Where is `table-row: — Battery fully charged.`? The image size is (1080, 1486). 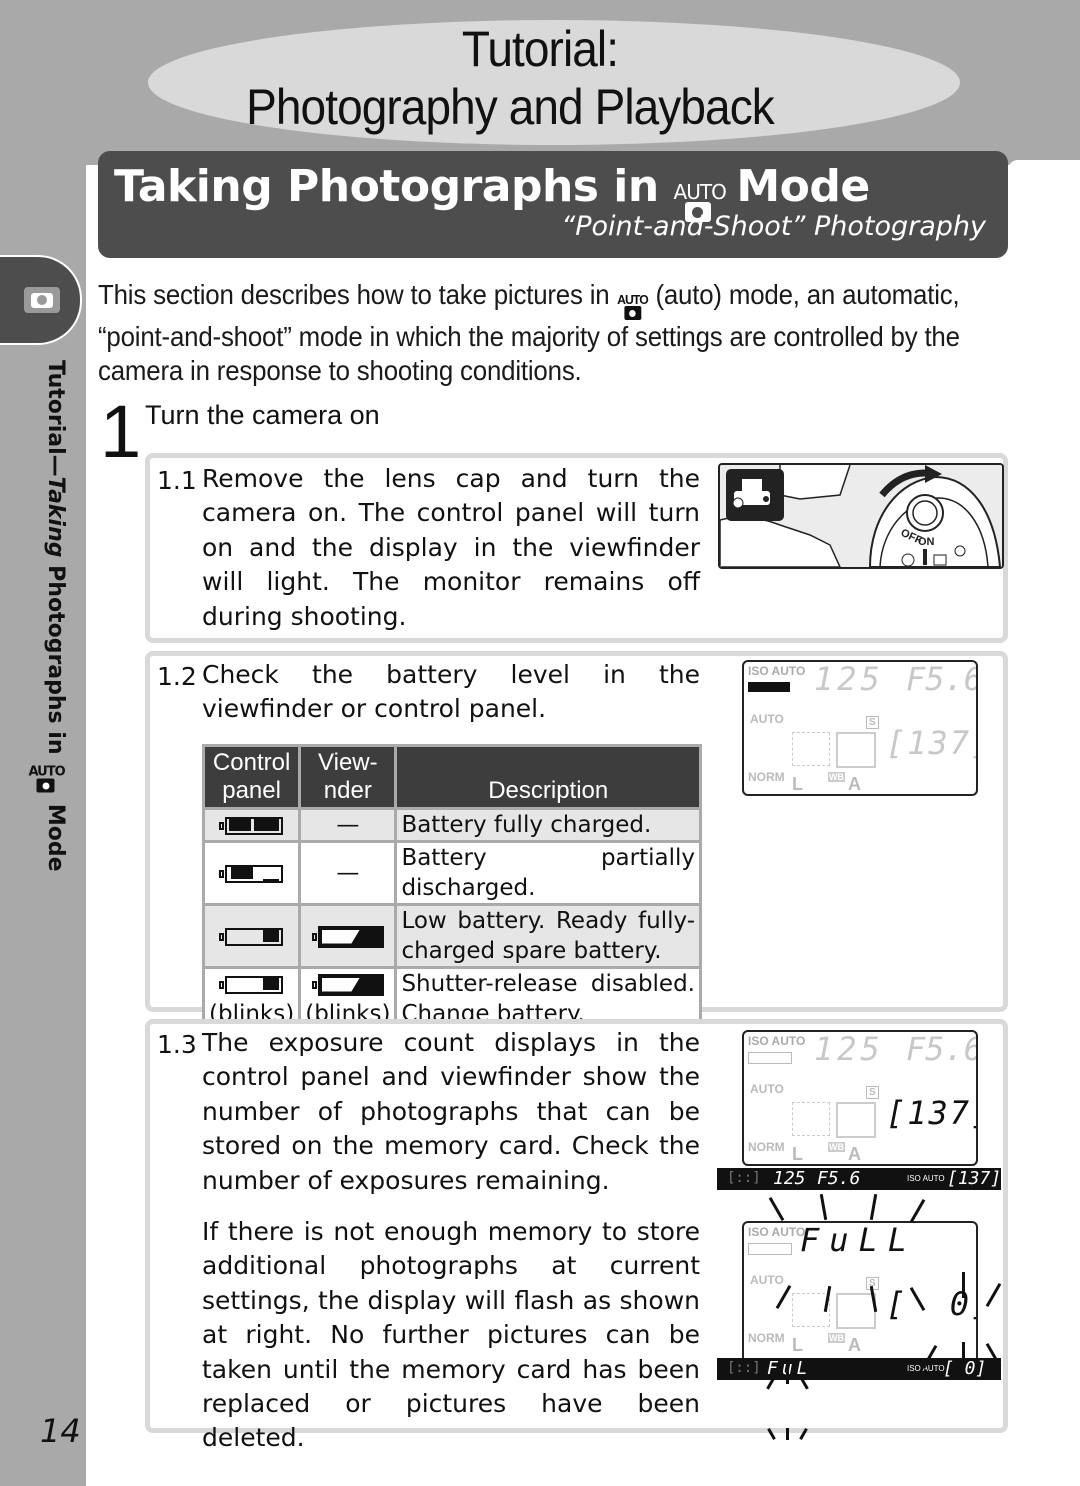
table-row: — Battery fully charged. is located at coordinates (452, 825).